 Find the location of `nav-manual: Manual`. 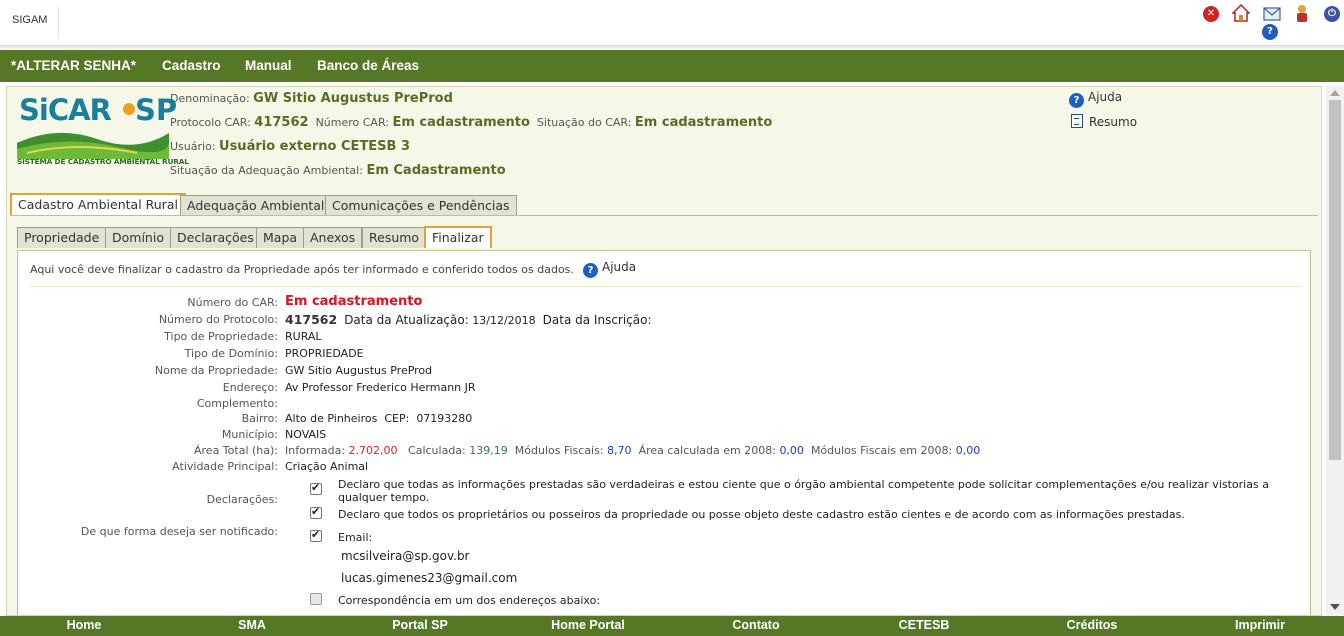

nav-manual: Manual is located at coordinates (268, 65).